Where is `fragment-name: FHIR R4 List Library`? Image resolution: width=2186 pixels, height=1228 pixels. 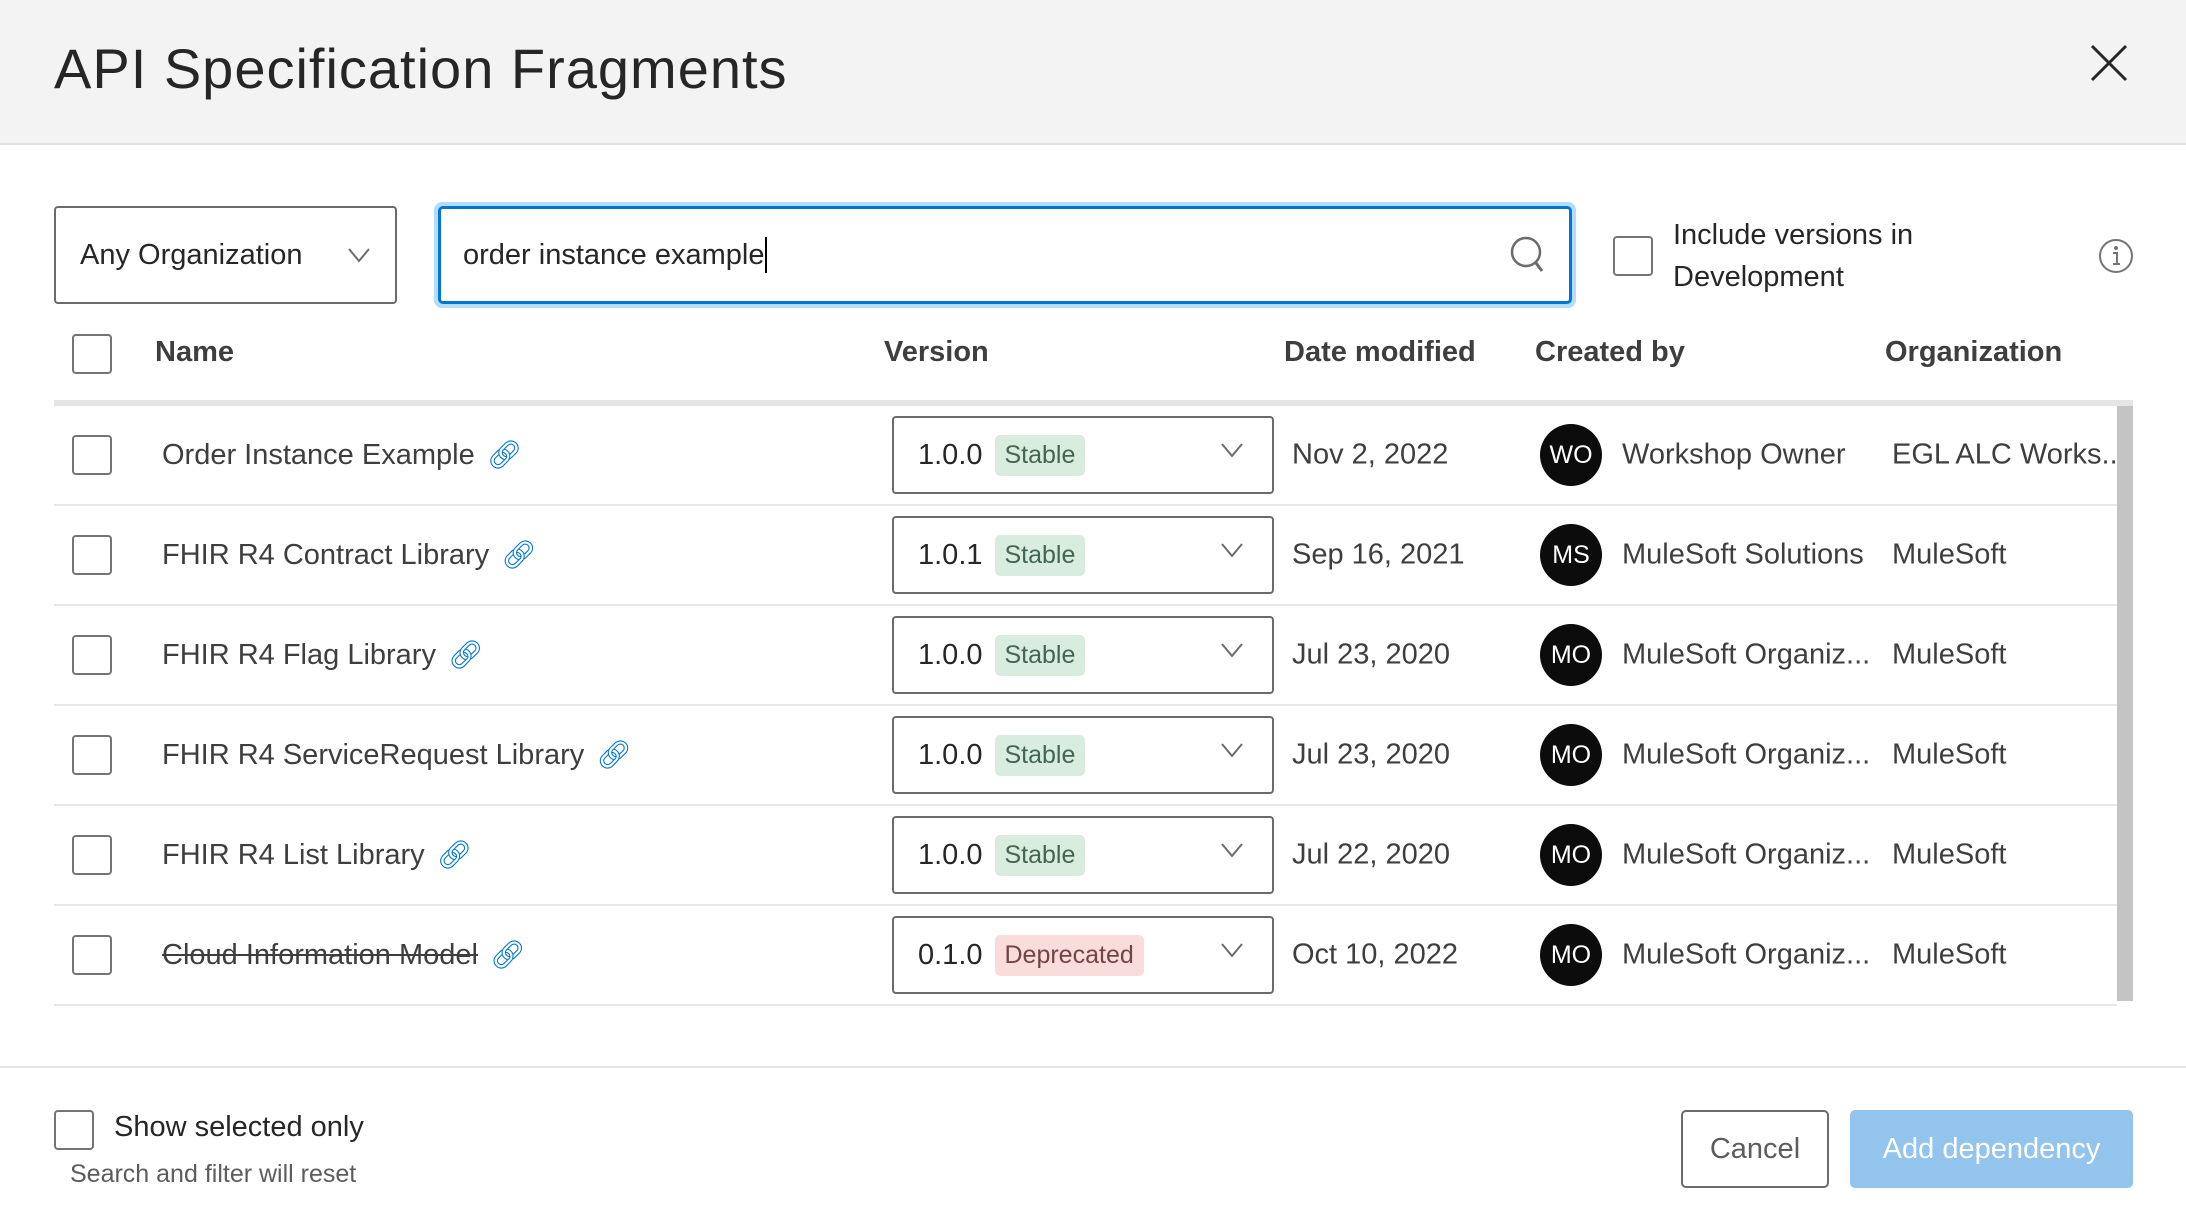 fragment-name: FHIR R4 List Library is located at coordinates (293, 855).